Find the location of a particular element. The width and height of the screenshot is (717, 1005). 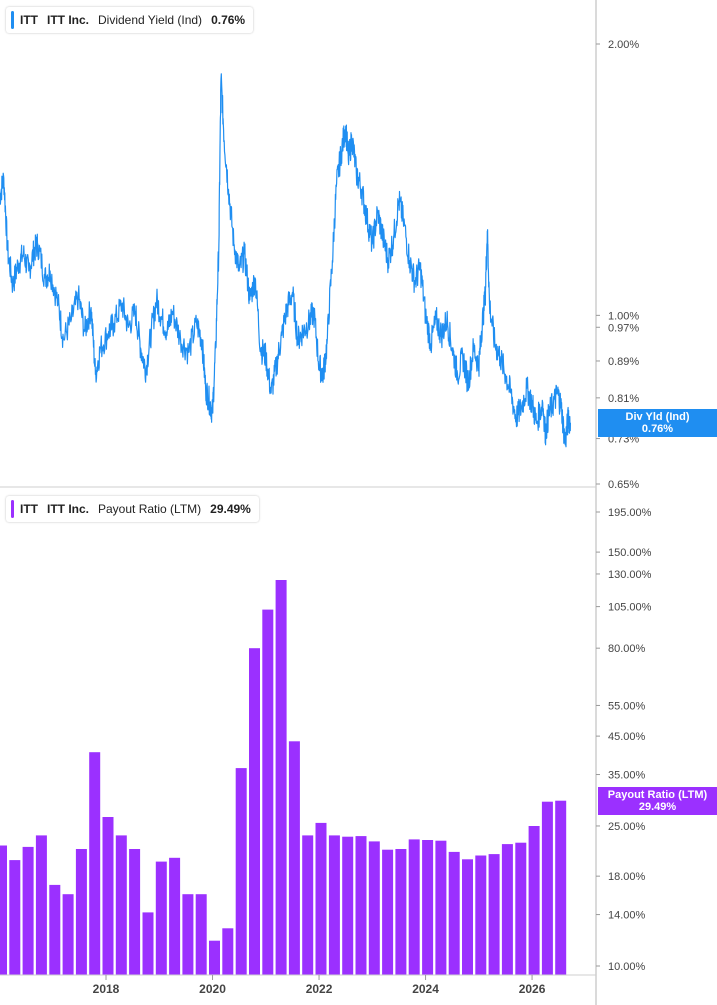

y-tick-label-yield: 1.00% is located at coordinates (623, 316).